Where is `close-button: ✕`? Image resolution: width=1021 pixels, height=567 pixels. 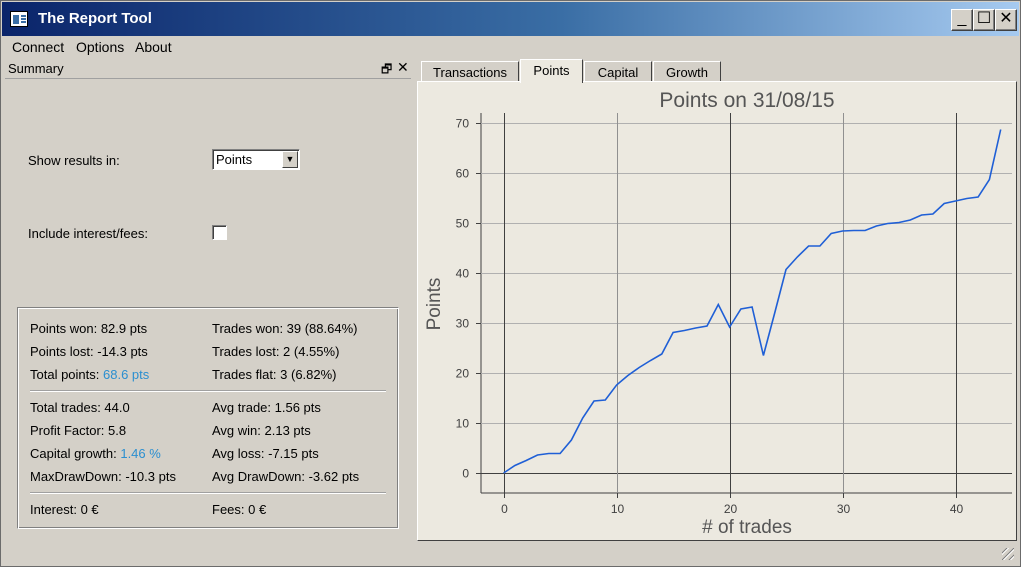 close-button: ✕ is located at coordinates (1006, 20).